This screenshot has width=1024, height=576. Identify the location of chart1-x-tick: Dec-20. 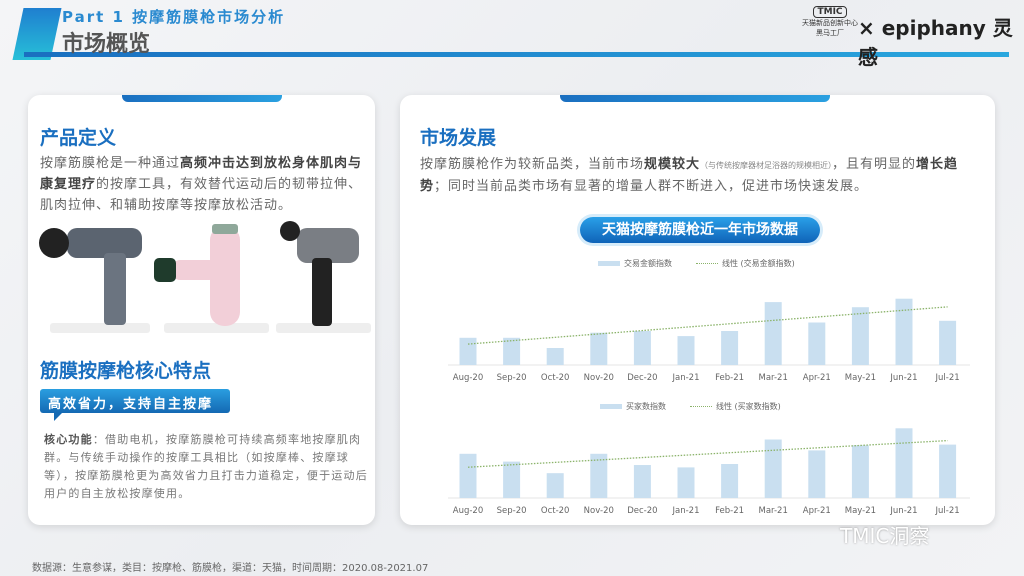
(642, 378).